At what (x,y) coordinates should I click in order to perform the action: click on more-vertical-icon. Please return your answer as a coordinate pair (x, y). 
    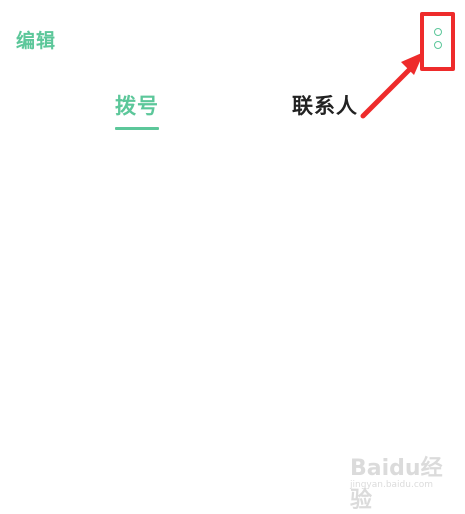
    Looking at the image, I should click on (438, 41).